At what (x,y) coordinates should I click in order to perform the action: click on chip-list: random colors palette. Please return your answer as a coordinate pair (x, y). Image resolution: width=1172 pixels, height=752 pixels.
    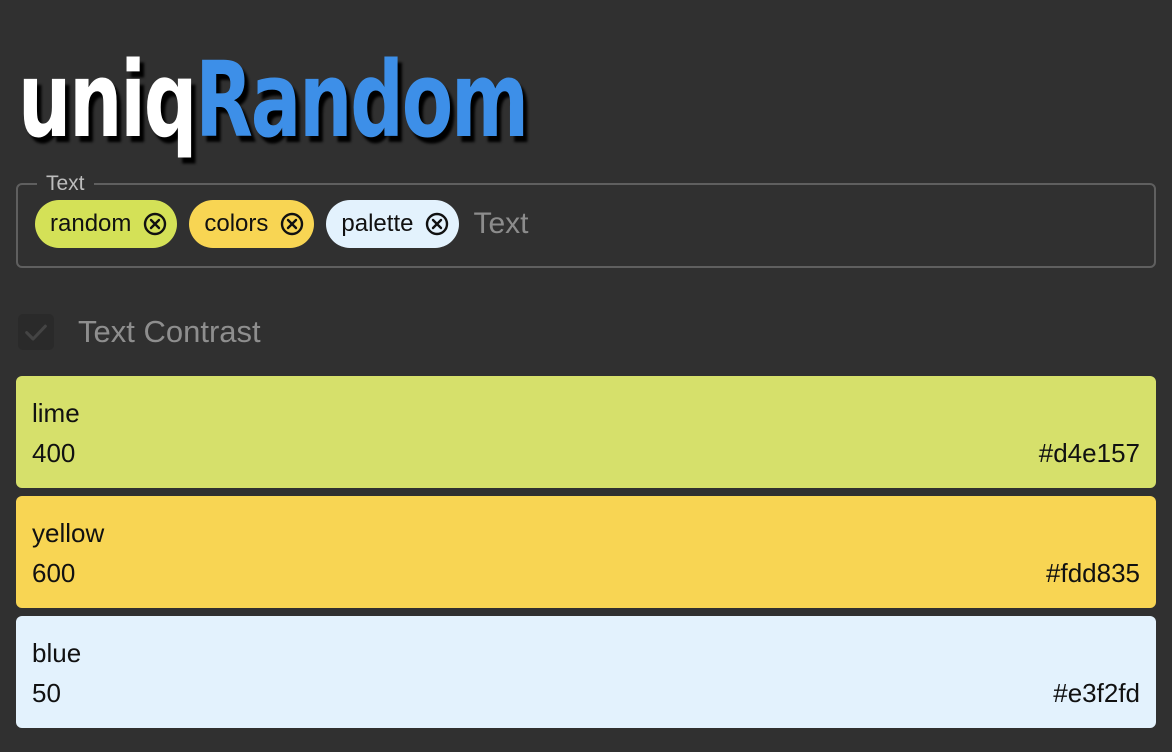
    Looking at the image, I should click on (594, 224).